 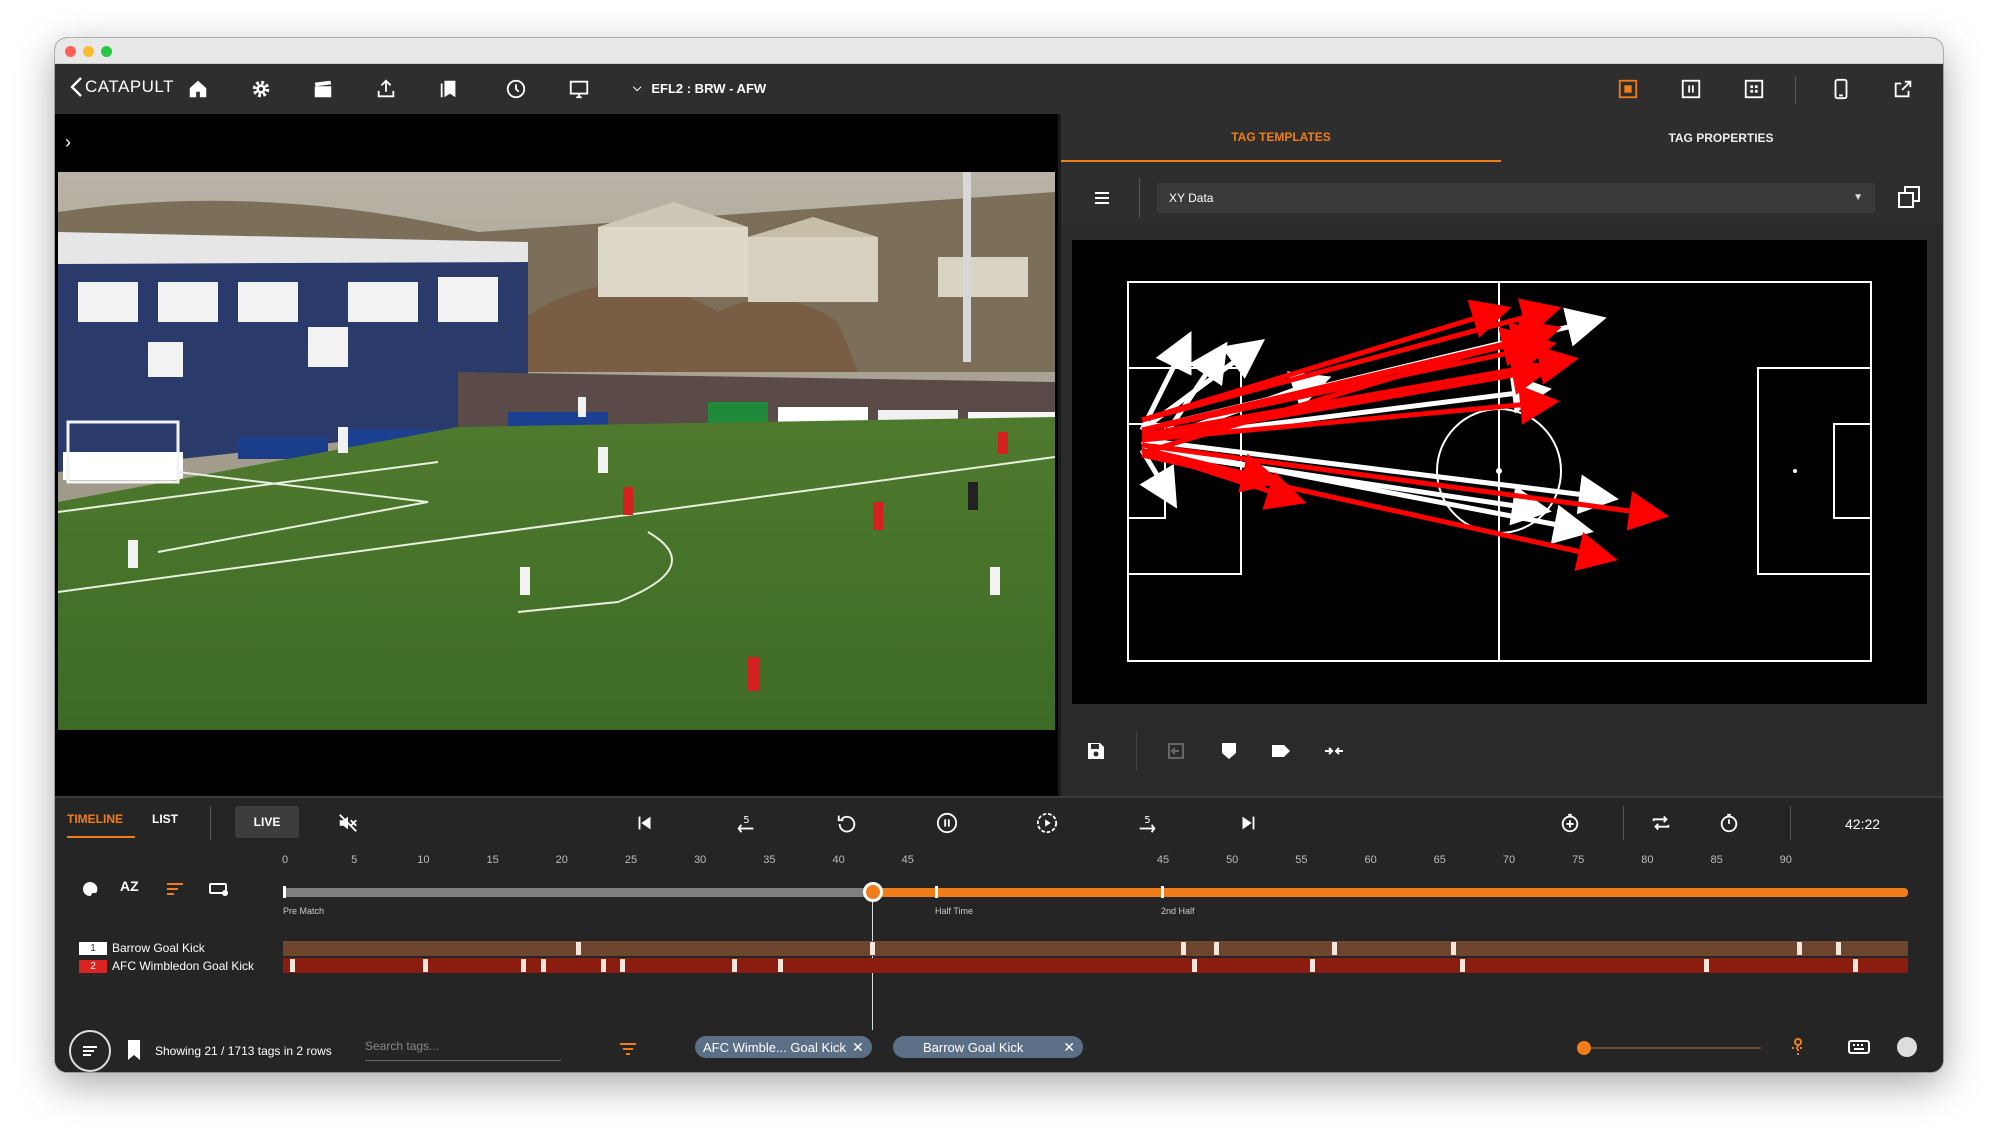 What do you see at coordinates (386, 89) in the screenshot?
I see `export-button` at bounding box center [386, 89].